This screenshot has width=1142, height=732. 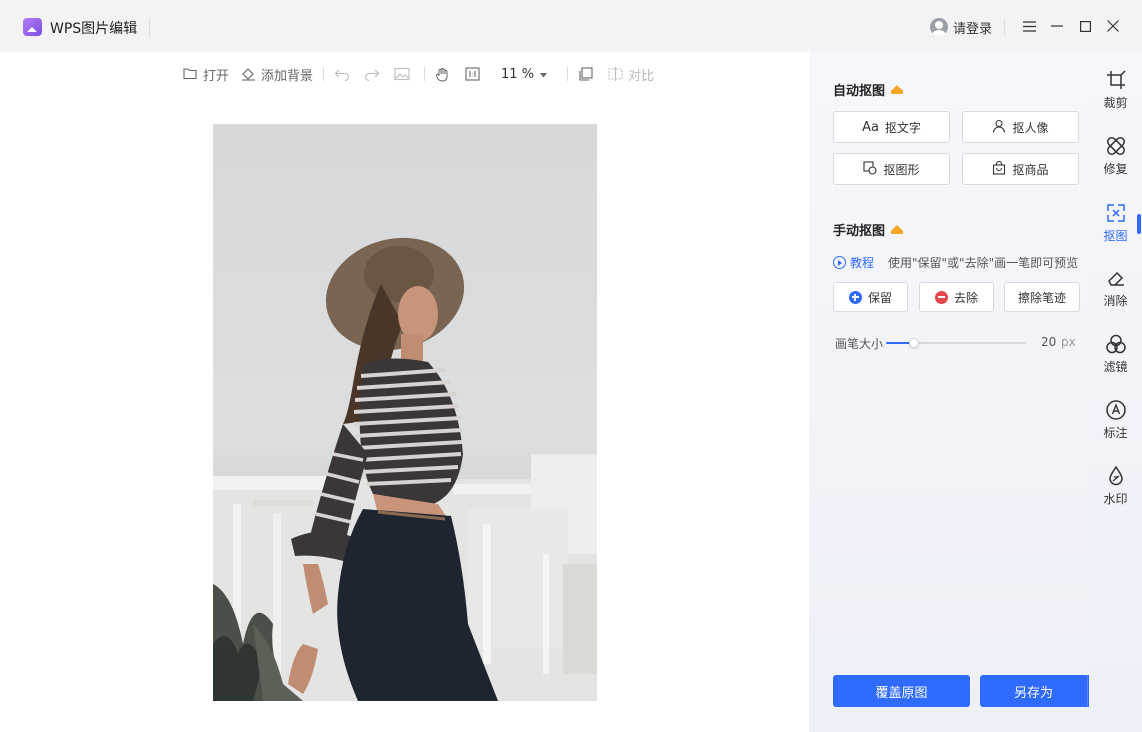 What do you see at coordinates (1115, 292) in the screenshot?
I see `rail-item-erase: 消除` at bounding box center [1115, 292].